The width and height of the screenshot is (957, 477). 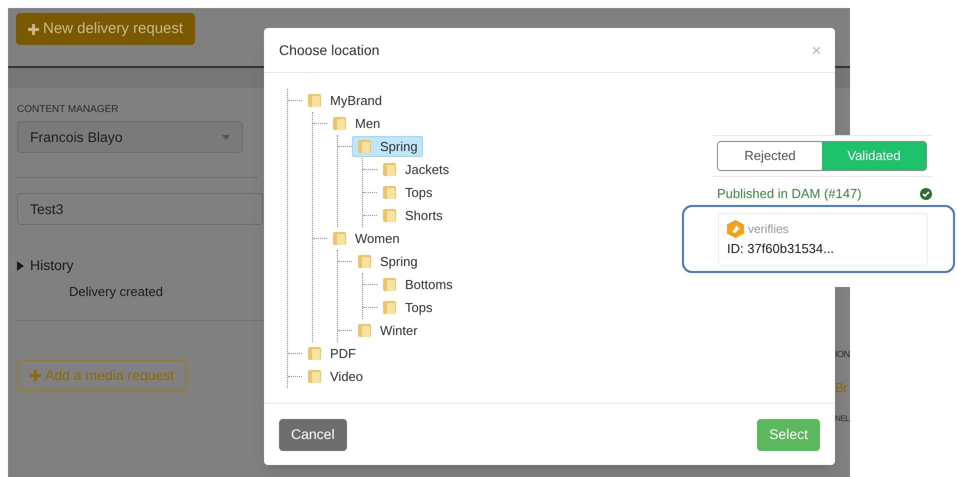 What do you see at coordinates (842, 354) in the screenshot?
I see `column-text: ION` at bounding box center [842, 354].